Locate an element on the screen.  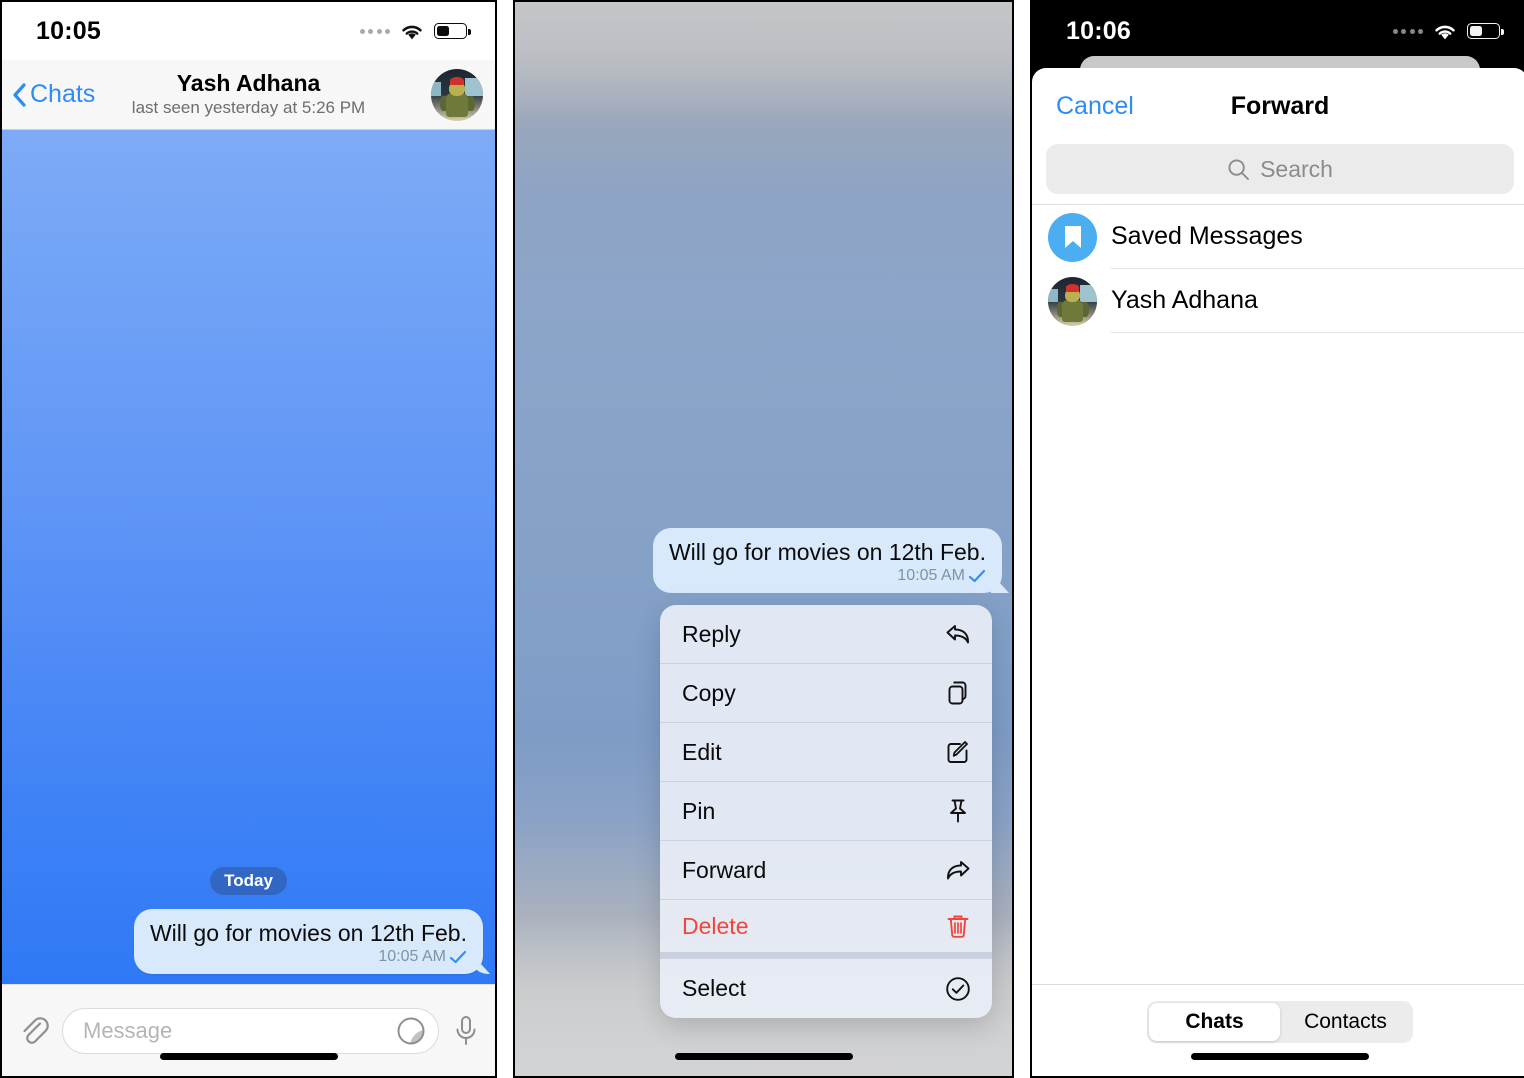
forward-arrow-icon is located at coordinates (958, 870).